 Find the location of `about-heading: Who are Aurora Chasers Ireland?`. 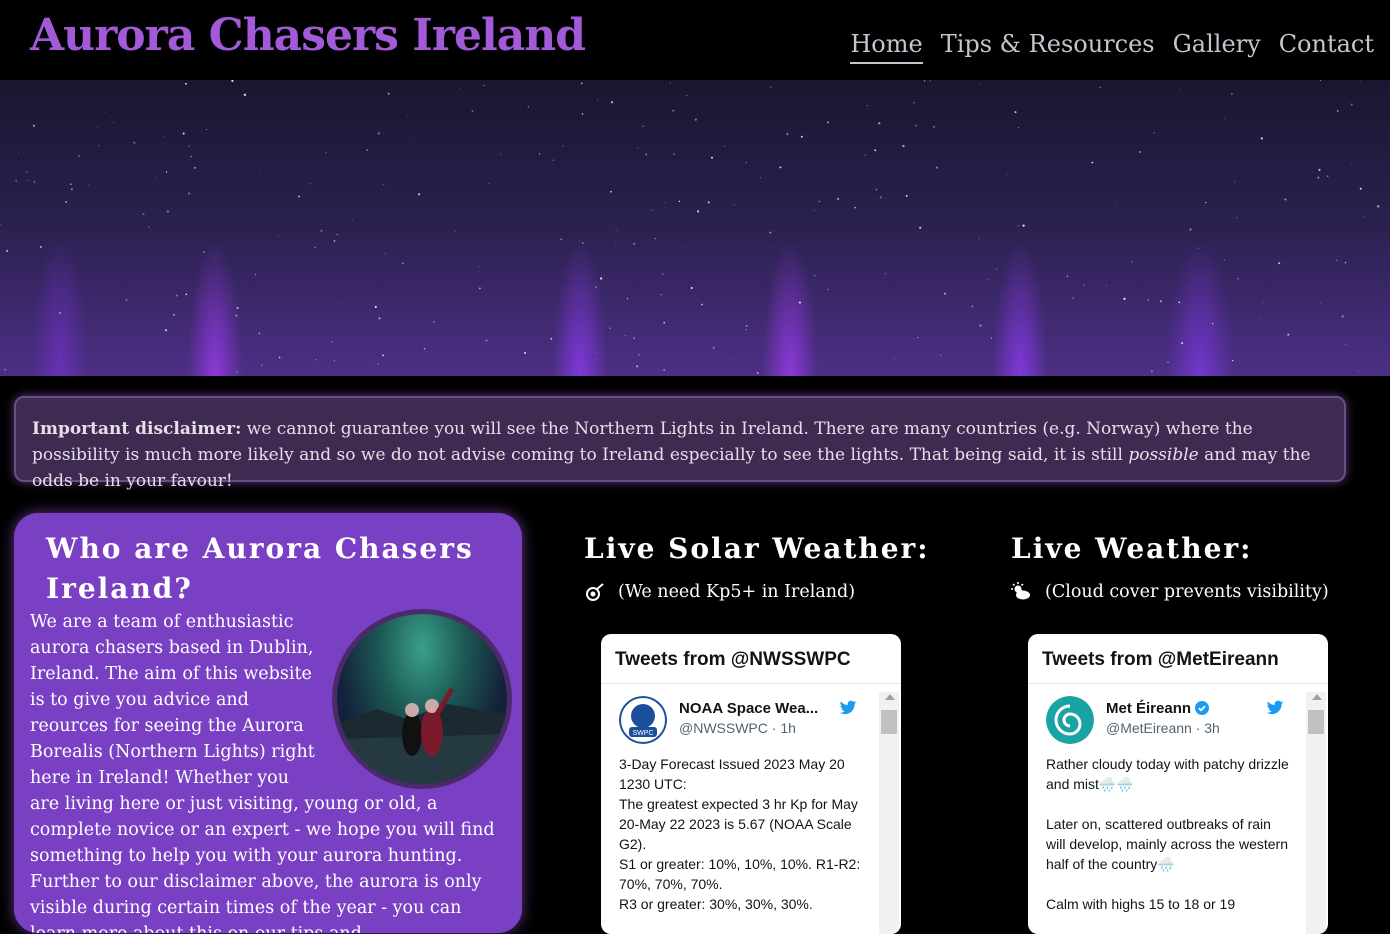

about-heading: Who are Aurora Chasers Ireland? is located at coordinates (260, 568).